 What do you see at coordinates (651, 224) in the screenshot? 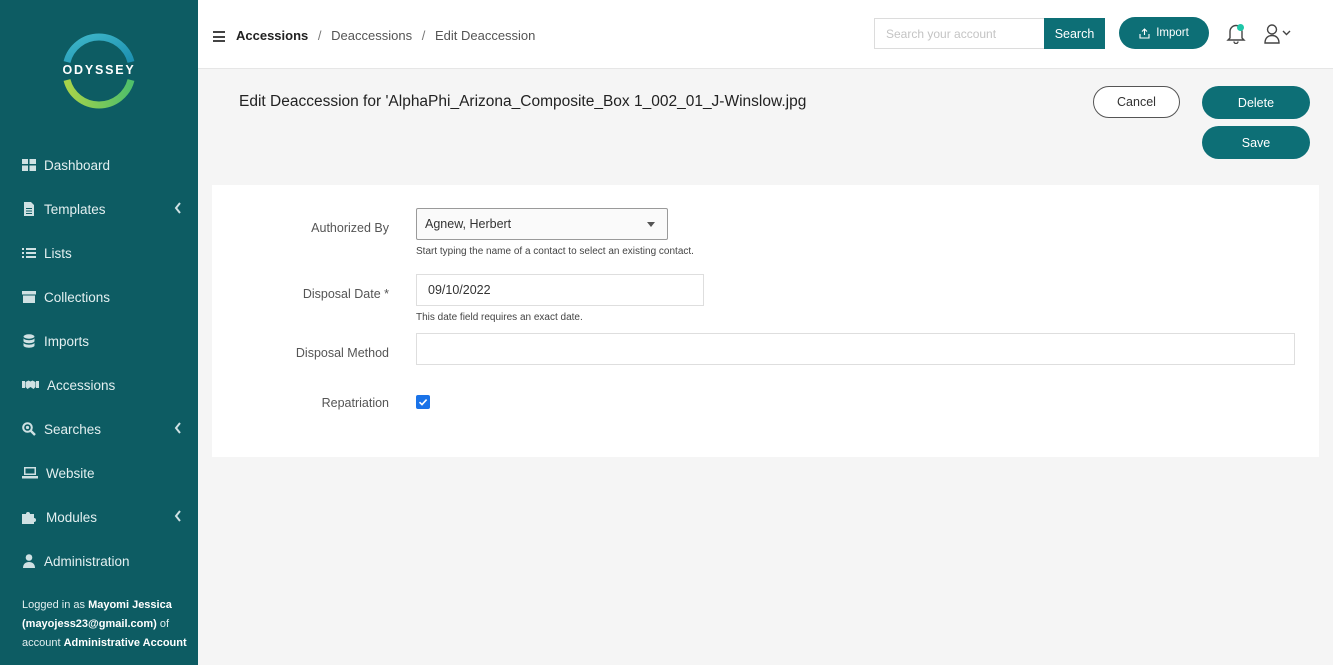
I see `caret-down-icon` at bounding box center [651, 224].